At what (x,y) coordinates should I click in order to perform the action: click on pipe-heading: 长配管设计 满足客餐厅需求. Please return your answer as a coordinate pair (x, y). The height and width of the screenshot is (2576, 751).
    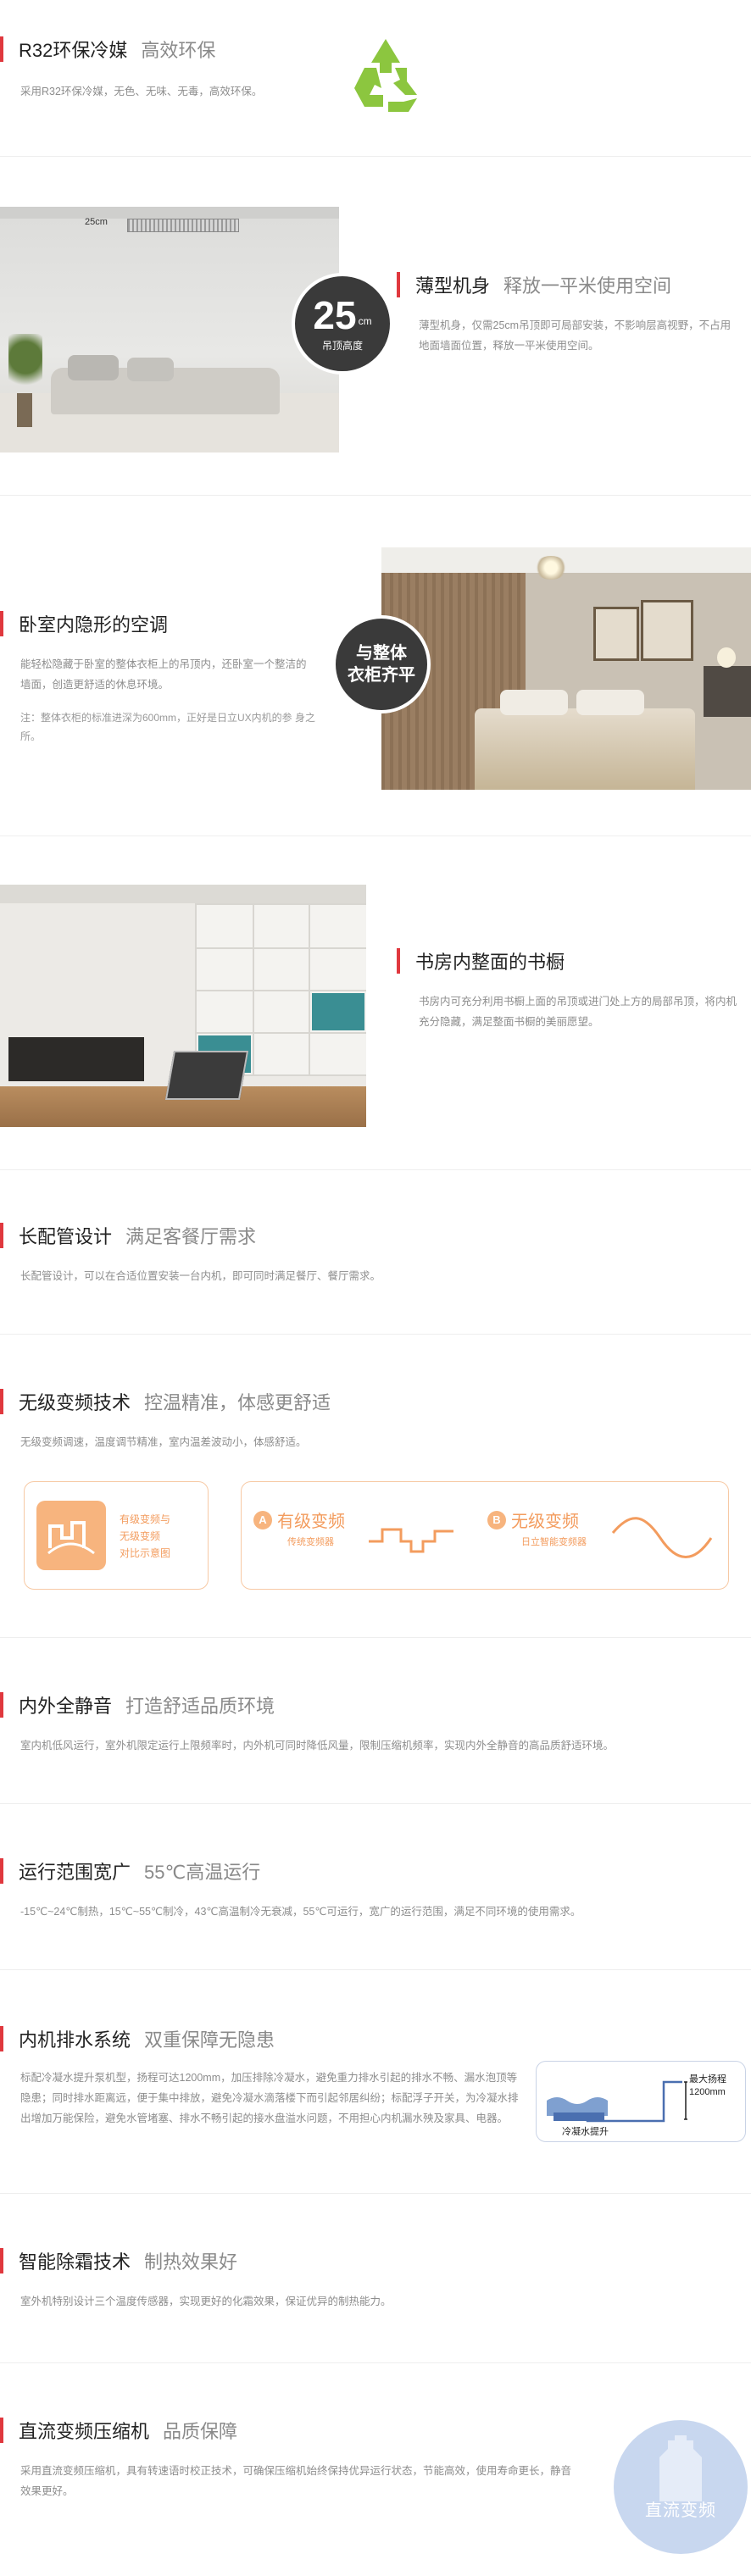
    Looking at the image, I should click on (128, 1235).